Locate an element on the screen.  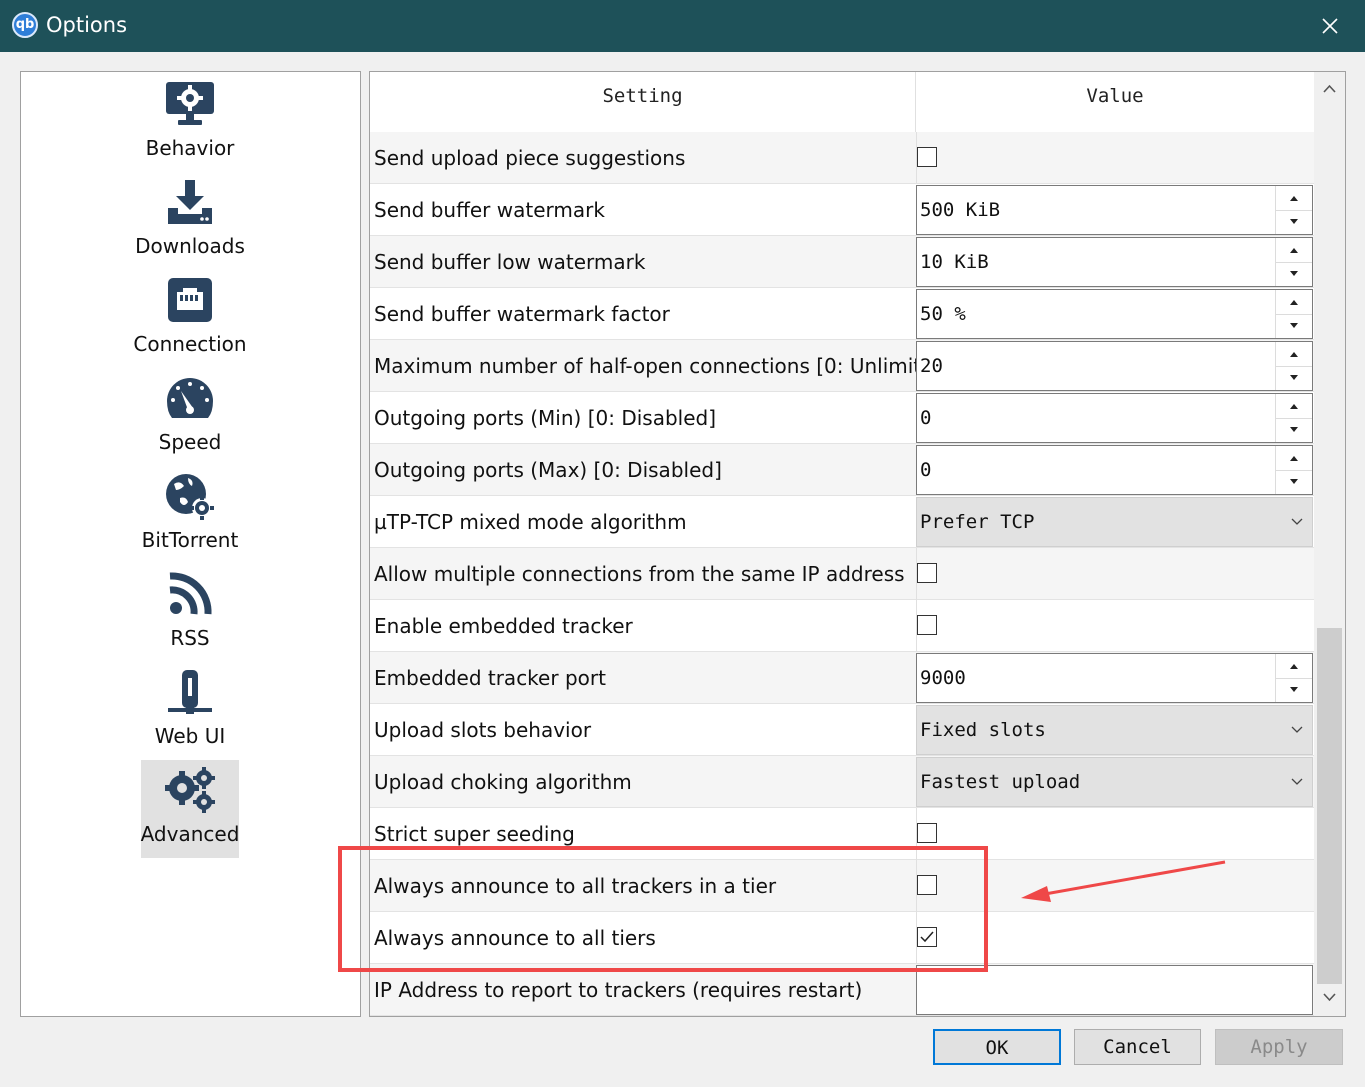
speedometer-icon is located at coordinates (190, 398).